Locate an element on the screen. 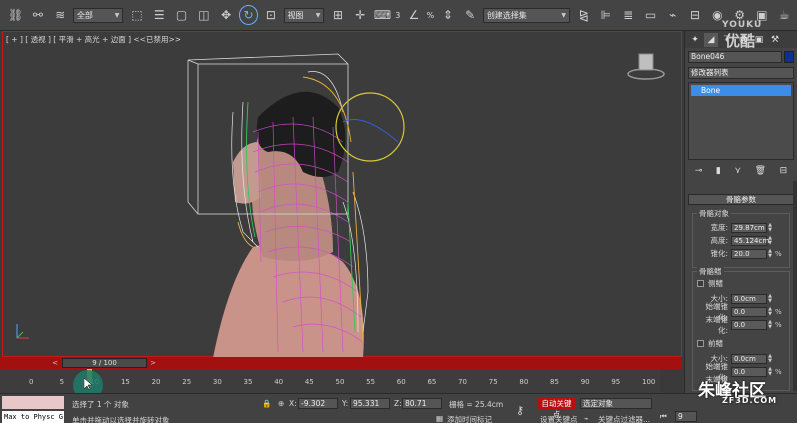  bone-params-rollout: 骨骼参数 is located at coordinates (741, 199).